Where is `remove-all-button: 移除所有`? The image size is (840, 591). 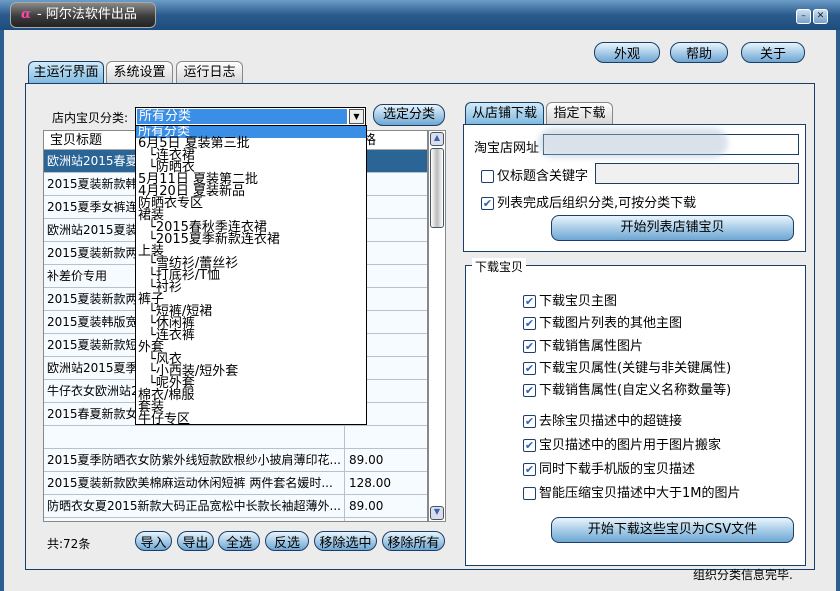 remove-all-button: 移除所有 is located at coordinates (413, 541).